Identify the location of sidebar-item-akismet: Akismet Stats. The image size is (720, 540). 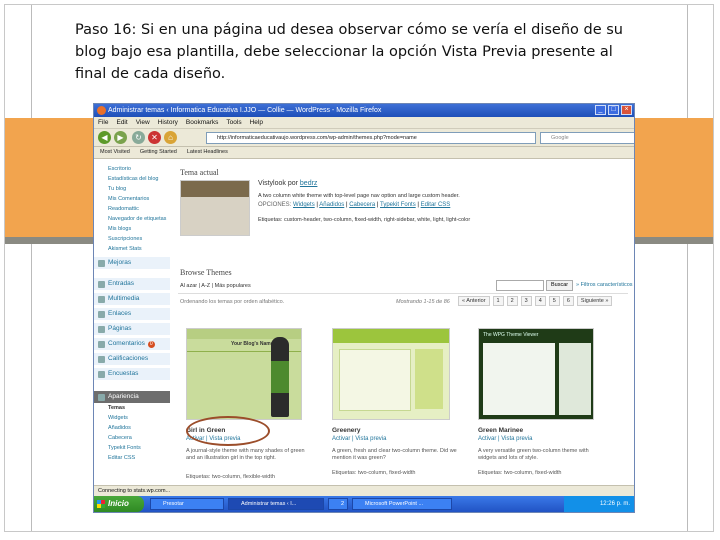
(132, 249).